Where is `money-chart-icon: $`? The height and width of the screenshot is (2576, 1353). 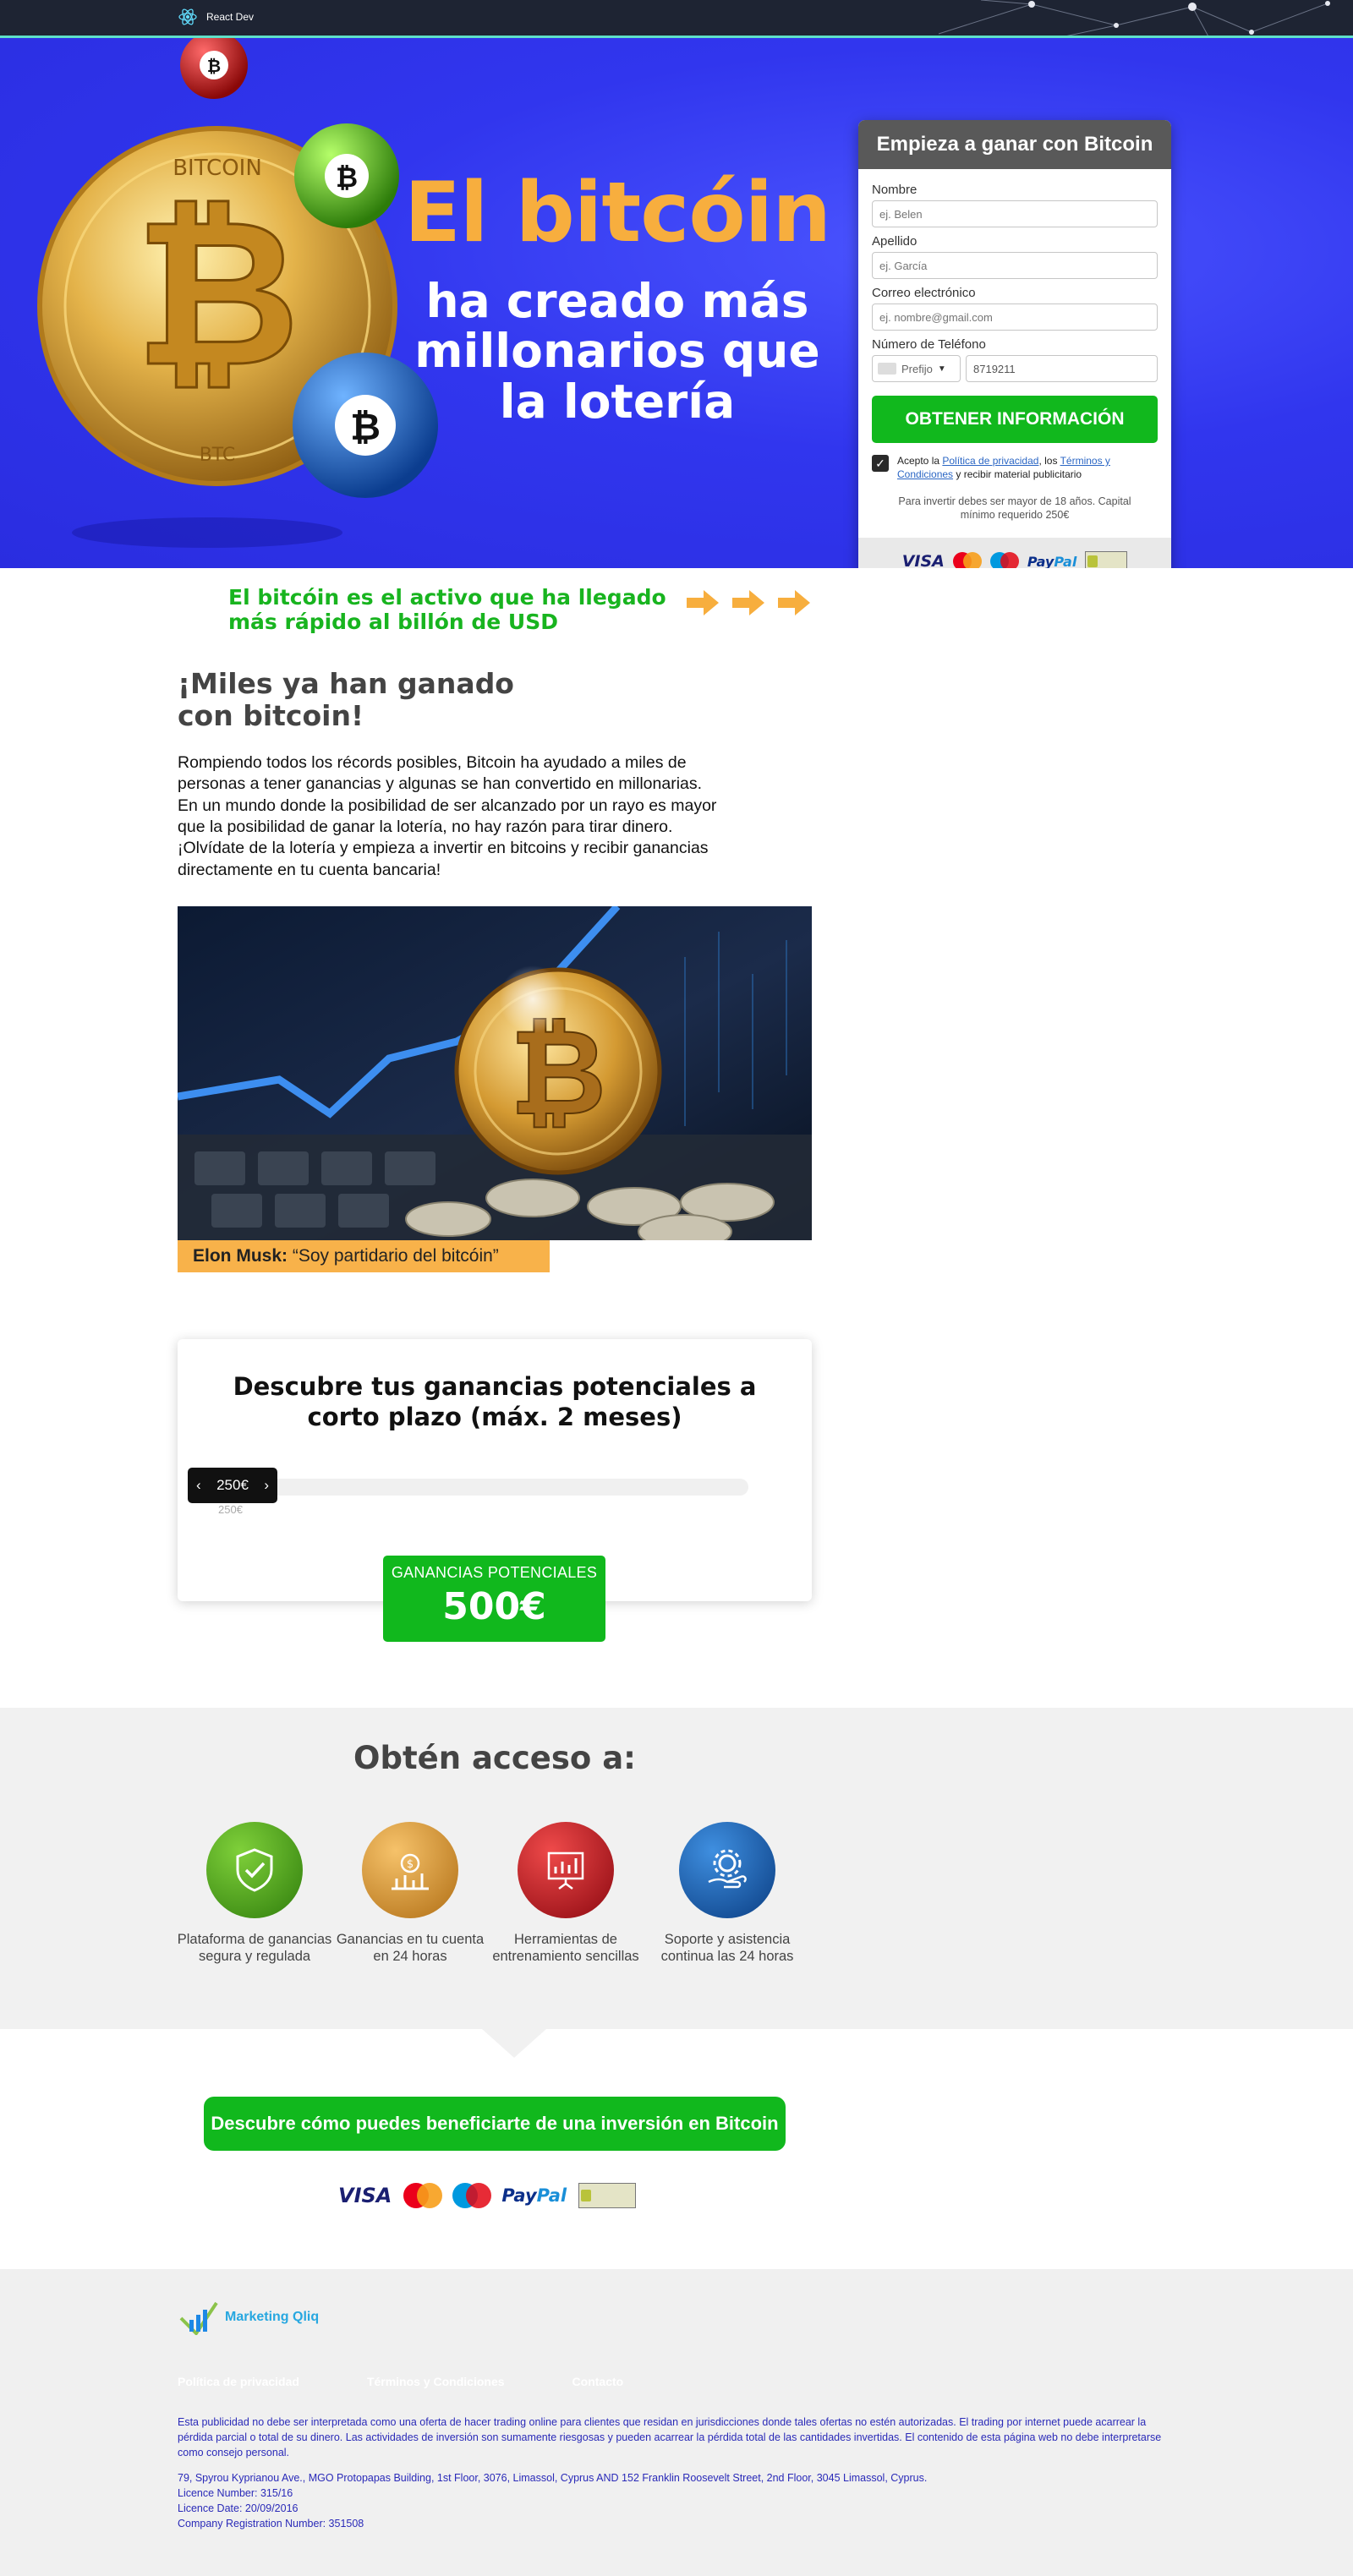
money-chart-icon: $ is located at coordinates (410, 1870).